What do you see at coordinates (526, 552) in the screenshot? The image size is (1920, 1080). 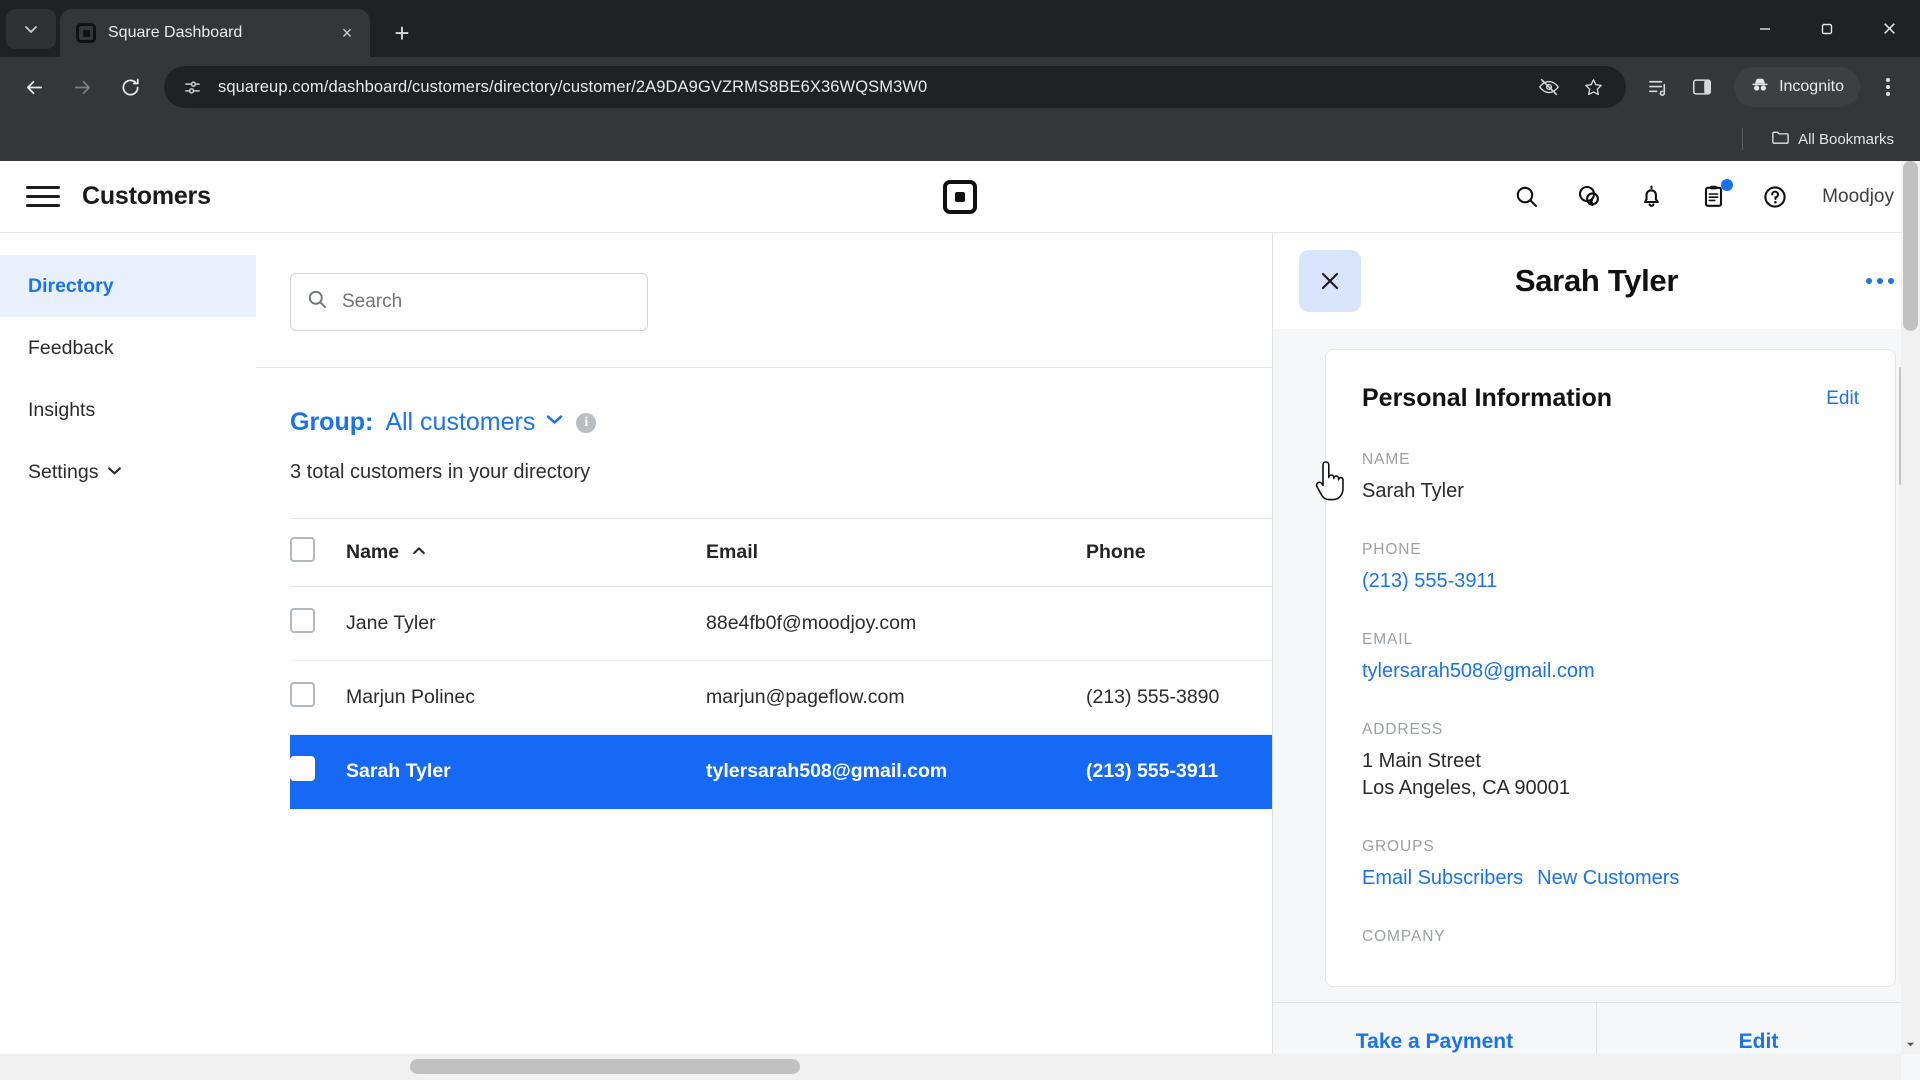 I see `column-header-name: Name` at bounding box center [526, 552].